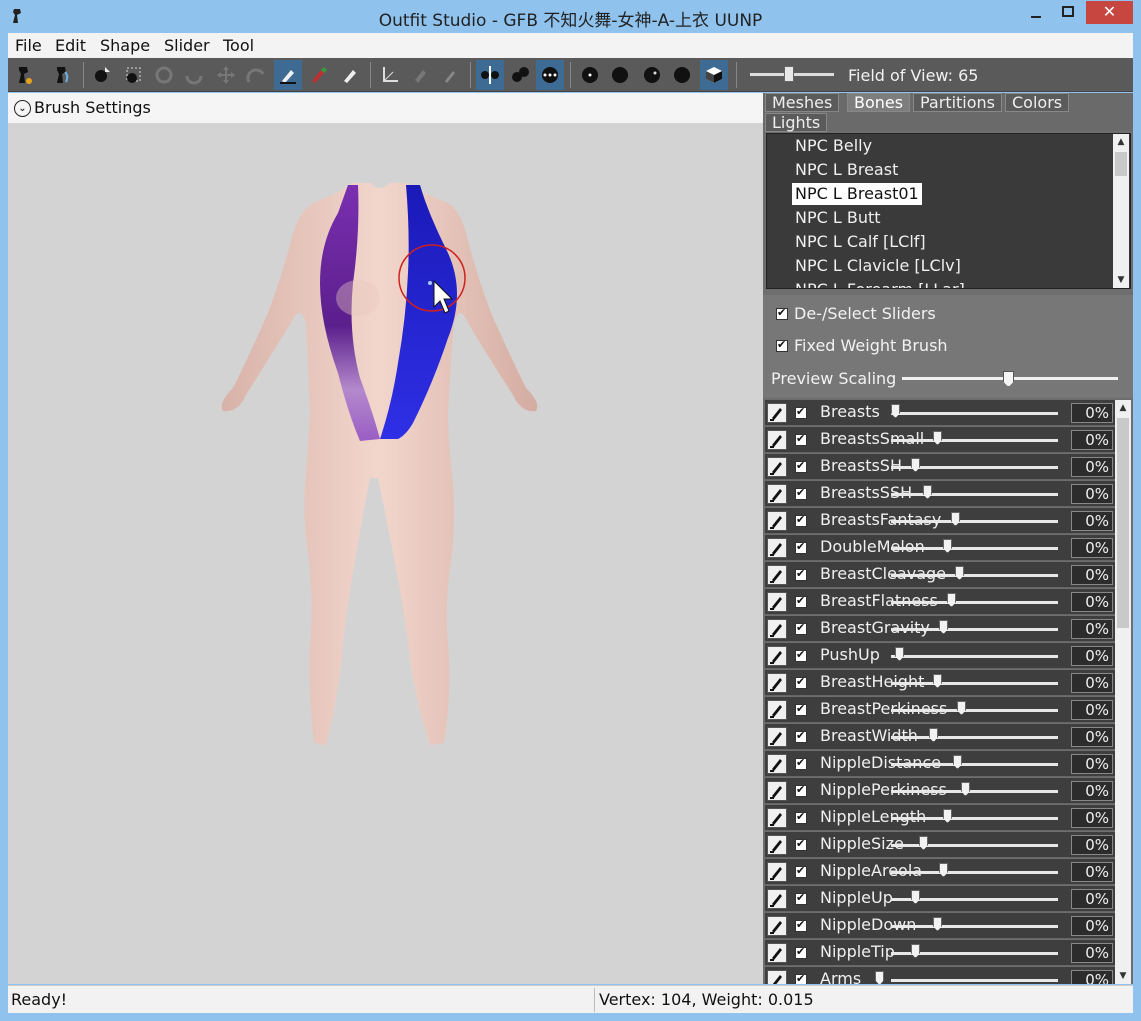  Describe the element at coordinates (940, 899) in the screenshot. I see `slider-row: NippleUp 0%` at that location.